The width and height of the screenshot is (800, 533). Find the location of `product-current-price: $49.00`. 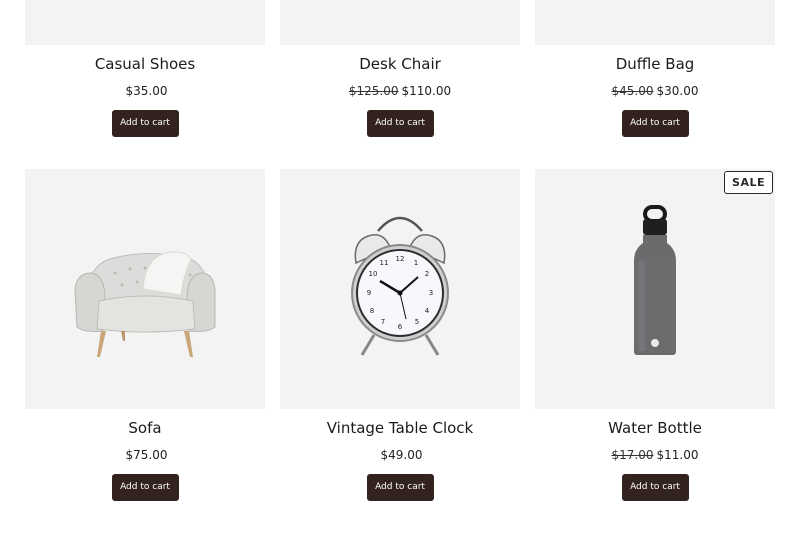

product-current-price: $49.00 is located at coordinates (401, 455).